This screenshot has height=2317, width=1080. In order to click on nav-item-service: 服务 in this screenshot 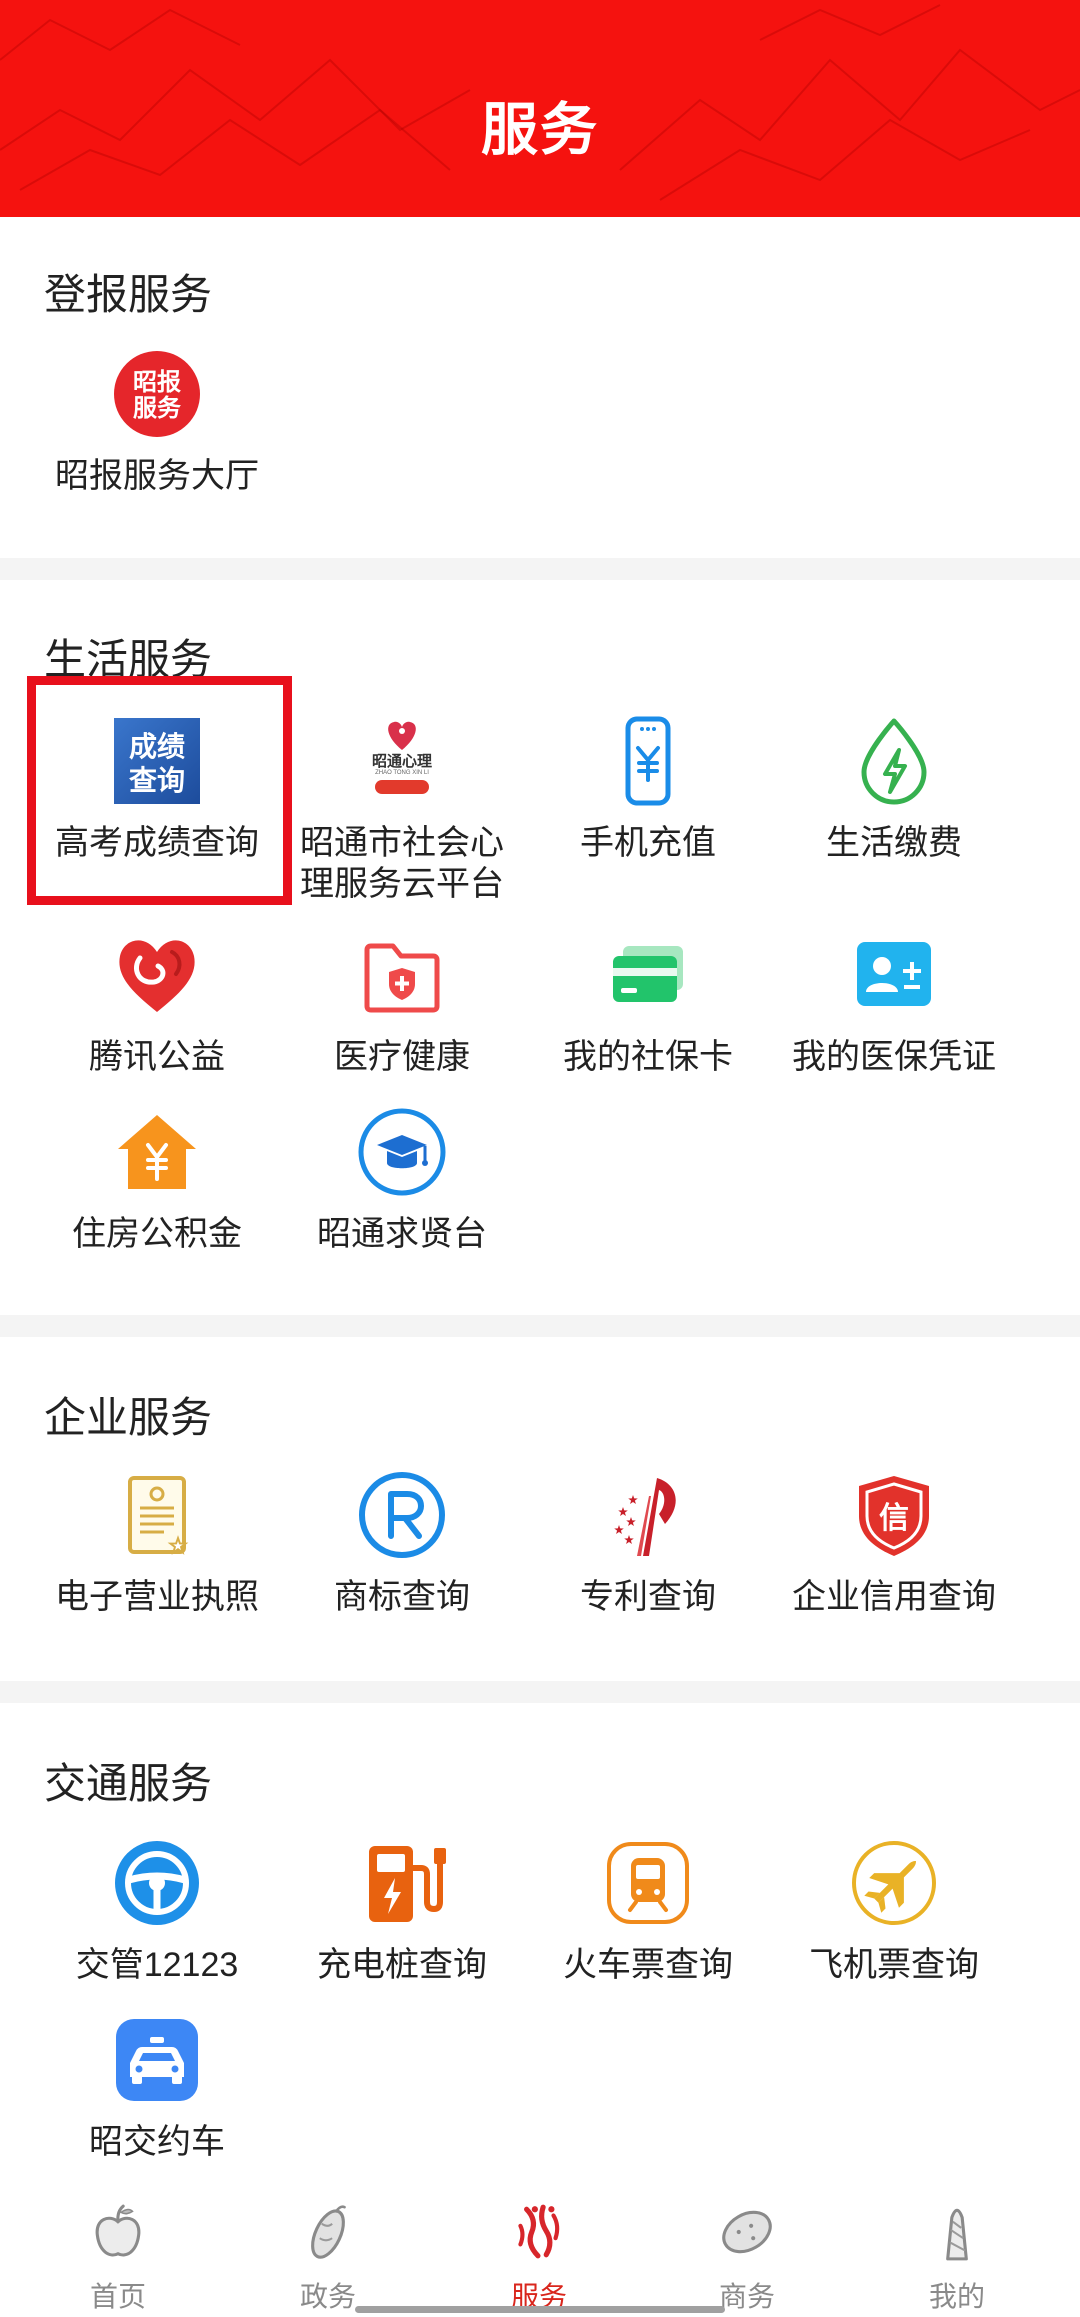, I will do `click(539, 2256)`.